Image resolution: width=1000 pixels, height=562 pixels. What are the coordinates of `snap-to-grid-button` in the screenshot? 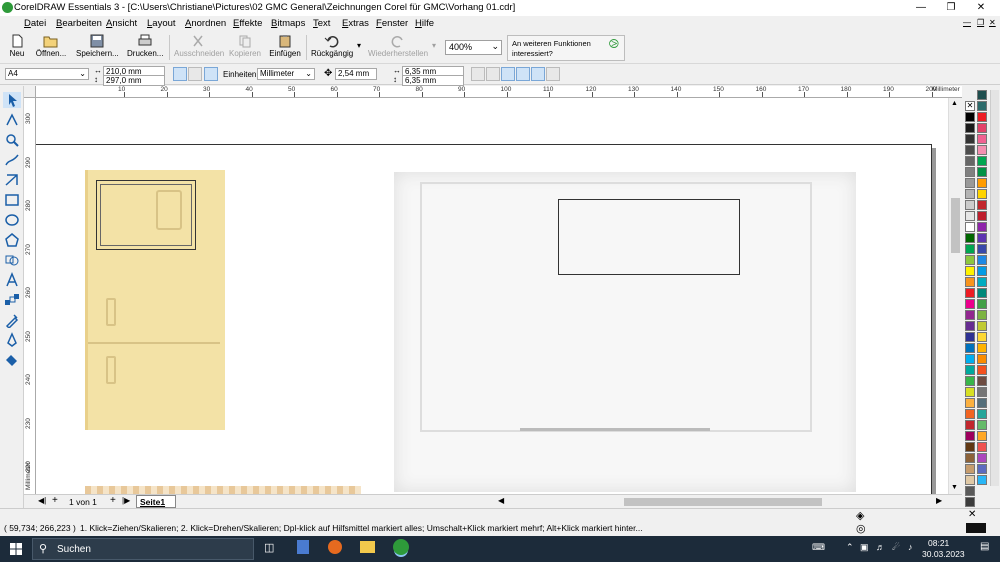 It's located at (508, 74).